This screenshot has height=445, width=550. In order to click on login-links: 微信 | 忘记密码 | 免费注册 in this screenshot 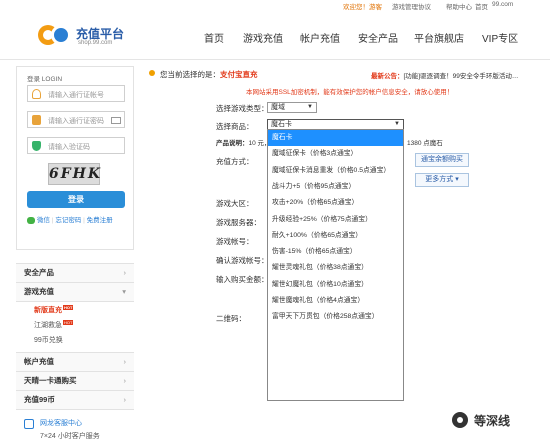, I will do `click(70, 219)`.